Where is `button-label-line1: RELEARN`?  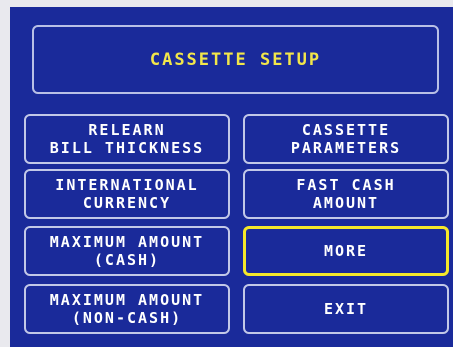 button-label-line1: RELEARN is located at coordinates (127, 130).